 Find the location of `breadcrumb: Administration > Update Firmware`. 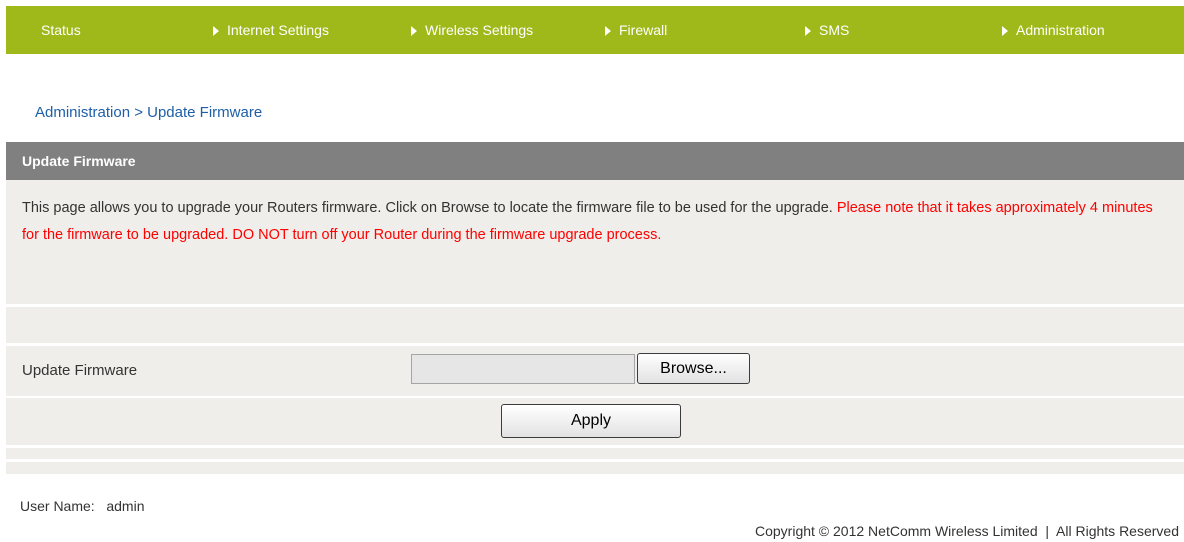

breadcrumb: Administration > Update Firmware is located at coordinates (149, 112).